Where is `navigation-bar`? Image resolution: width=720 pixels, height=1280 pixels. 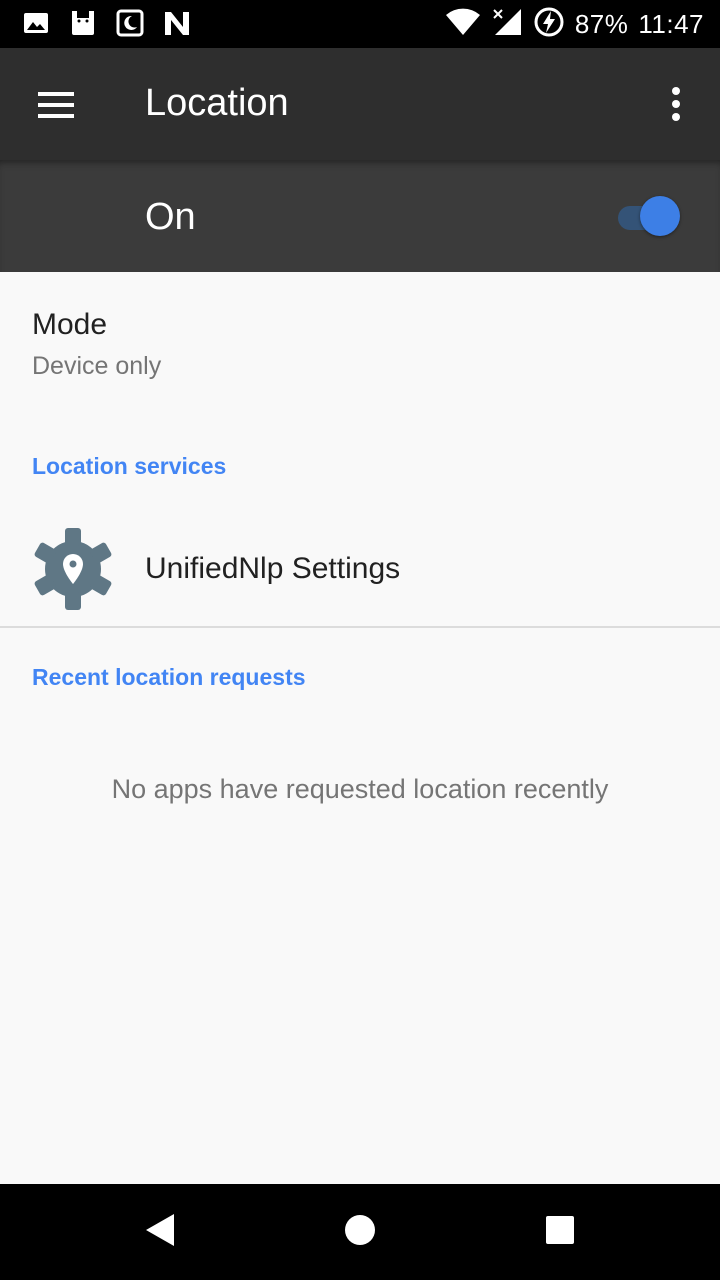
navigation-bar is located at coordinates (360, 1232).